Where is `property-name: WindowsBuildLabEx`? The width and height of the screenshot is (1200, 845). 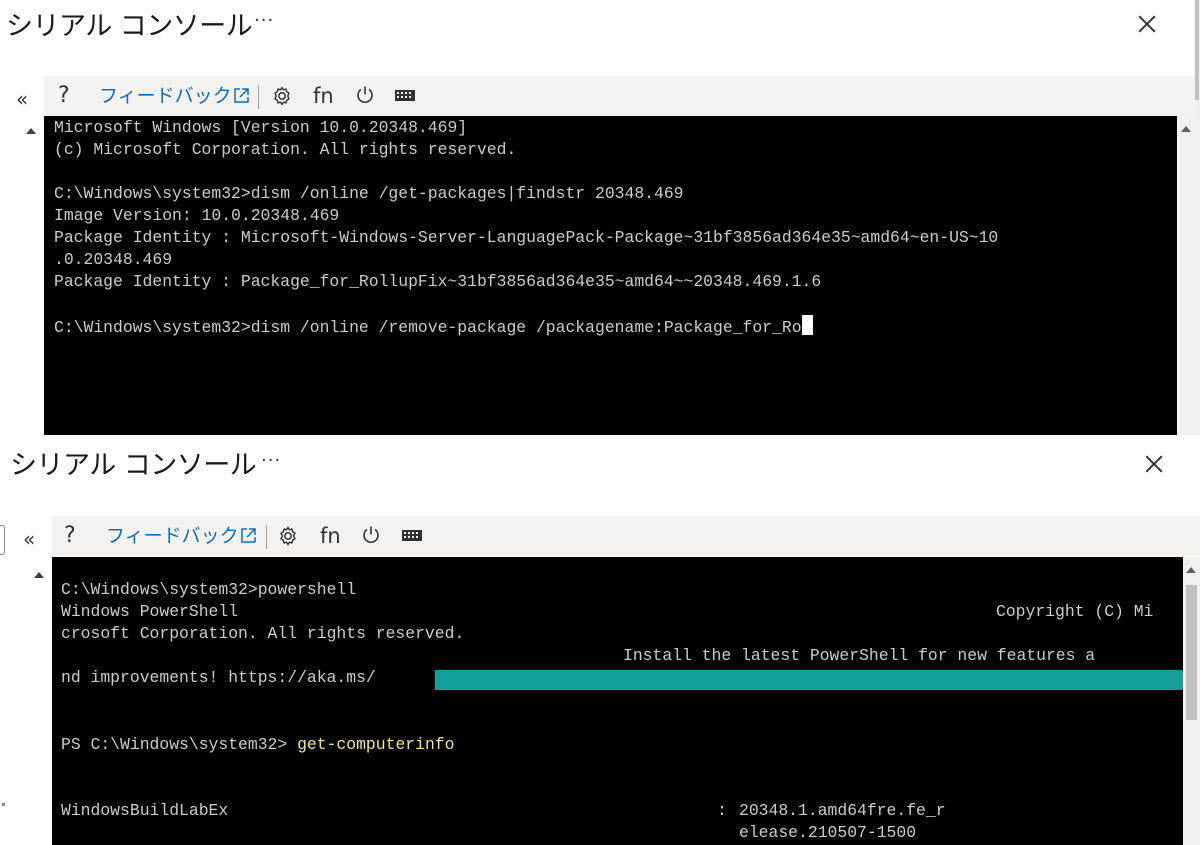
property-name: WindowsBuildLabEx is located at coordinates (145, 810).